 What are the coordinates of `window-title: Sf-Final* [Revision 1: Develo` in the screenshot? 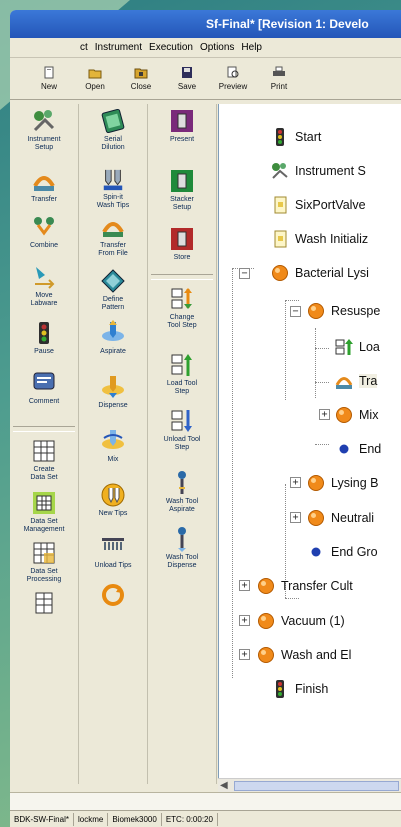 It's located at (287, 24).